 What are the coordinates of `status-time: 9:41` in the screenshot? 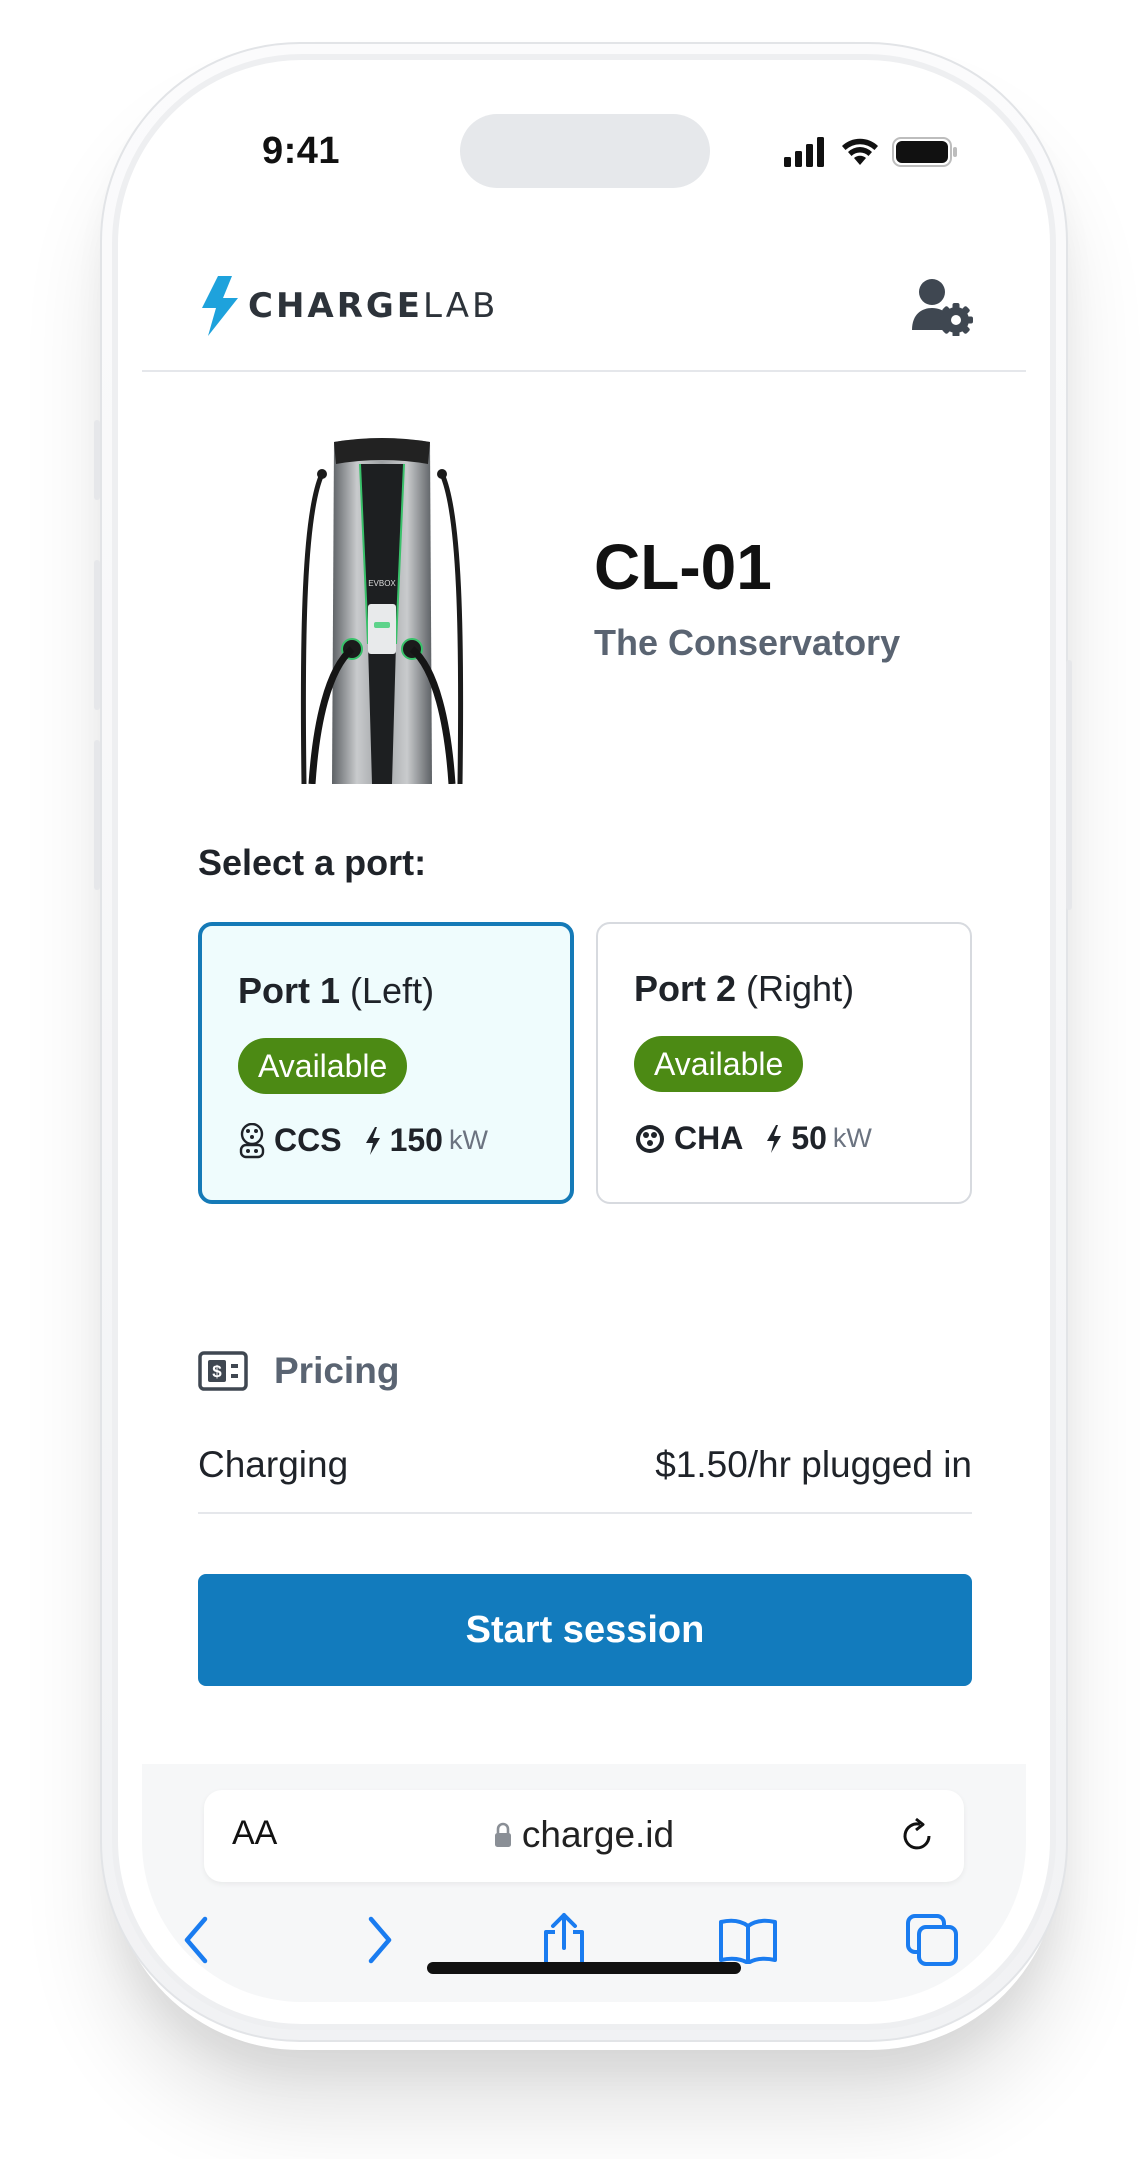 It's located at (301, 151).